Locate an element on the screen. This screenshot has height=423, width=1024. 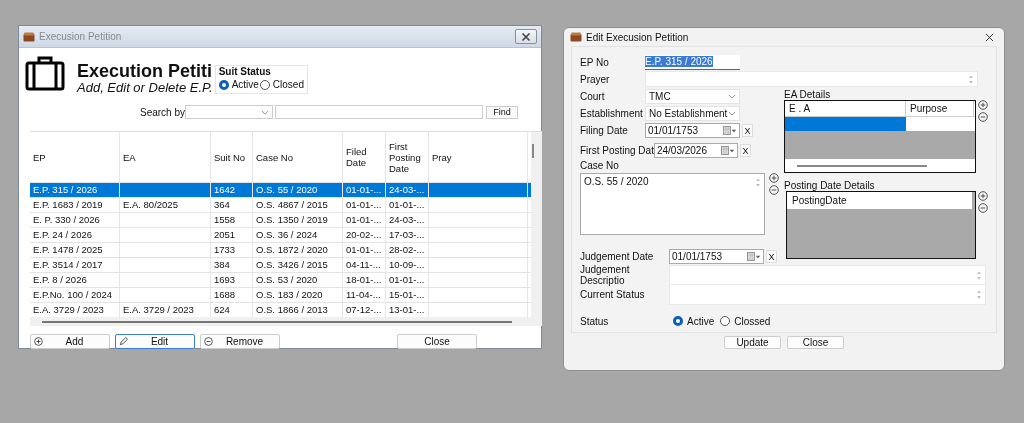
table-cell: O.S. 55 / 2020 is located at coordinates (287, 189).